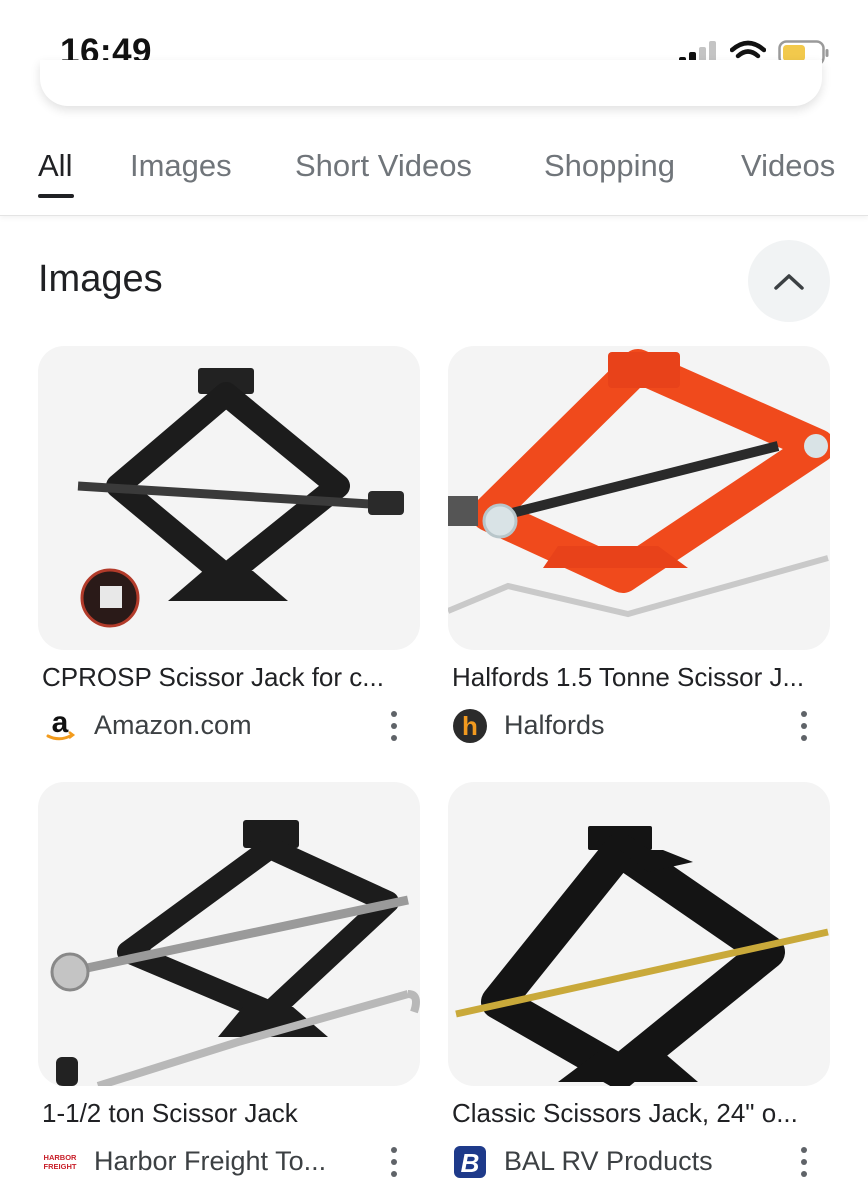 The width and height of the screenshot is (868, 1200). I want to click on result-title: 1-1/2 ton Scissor Jack, so click(228, 1113).